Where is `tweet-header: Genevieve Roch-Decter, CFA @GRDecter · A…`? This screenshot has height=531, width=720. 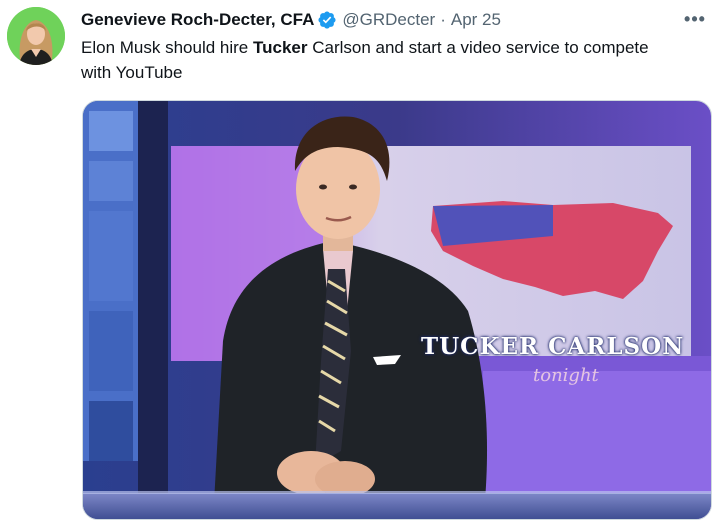
tweet-header: Genevieve Roch-Decter, CFA @GRDecter · A… is located at coordinates (394, 20).